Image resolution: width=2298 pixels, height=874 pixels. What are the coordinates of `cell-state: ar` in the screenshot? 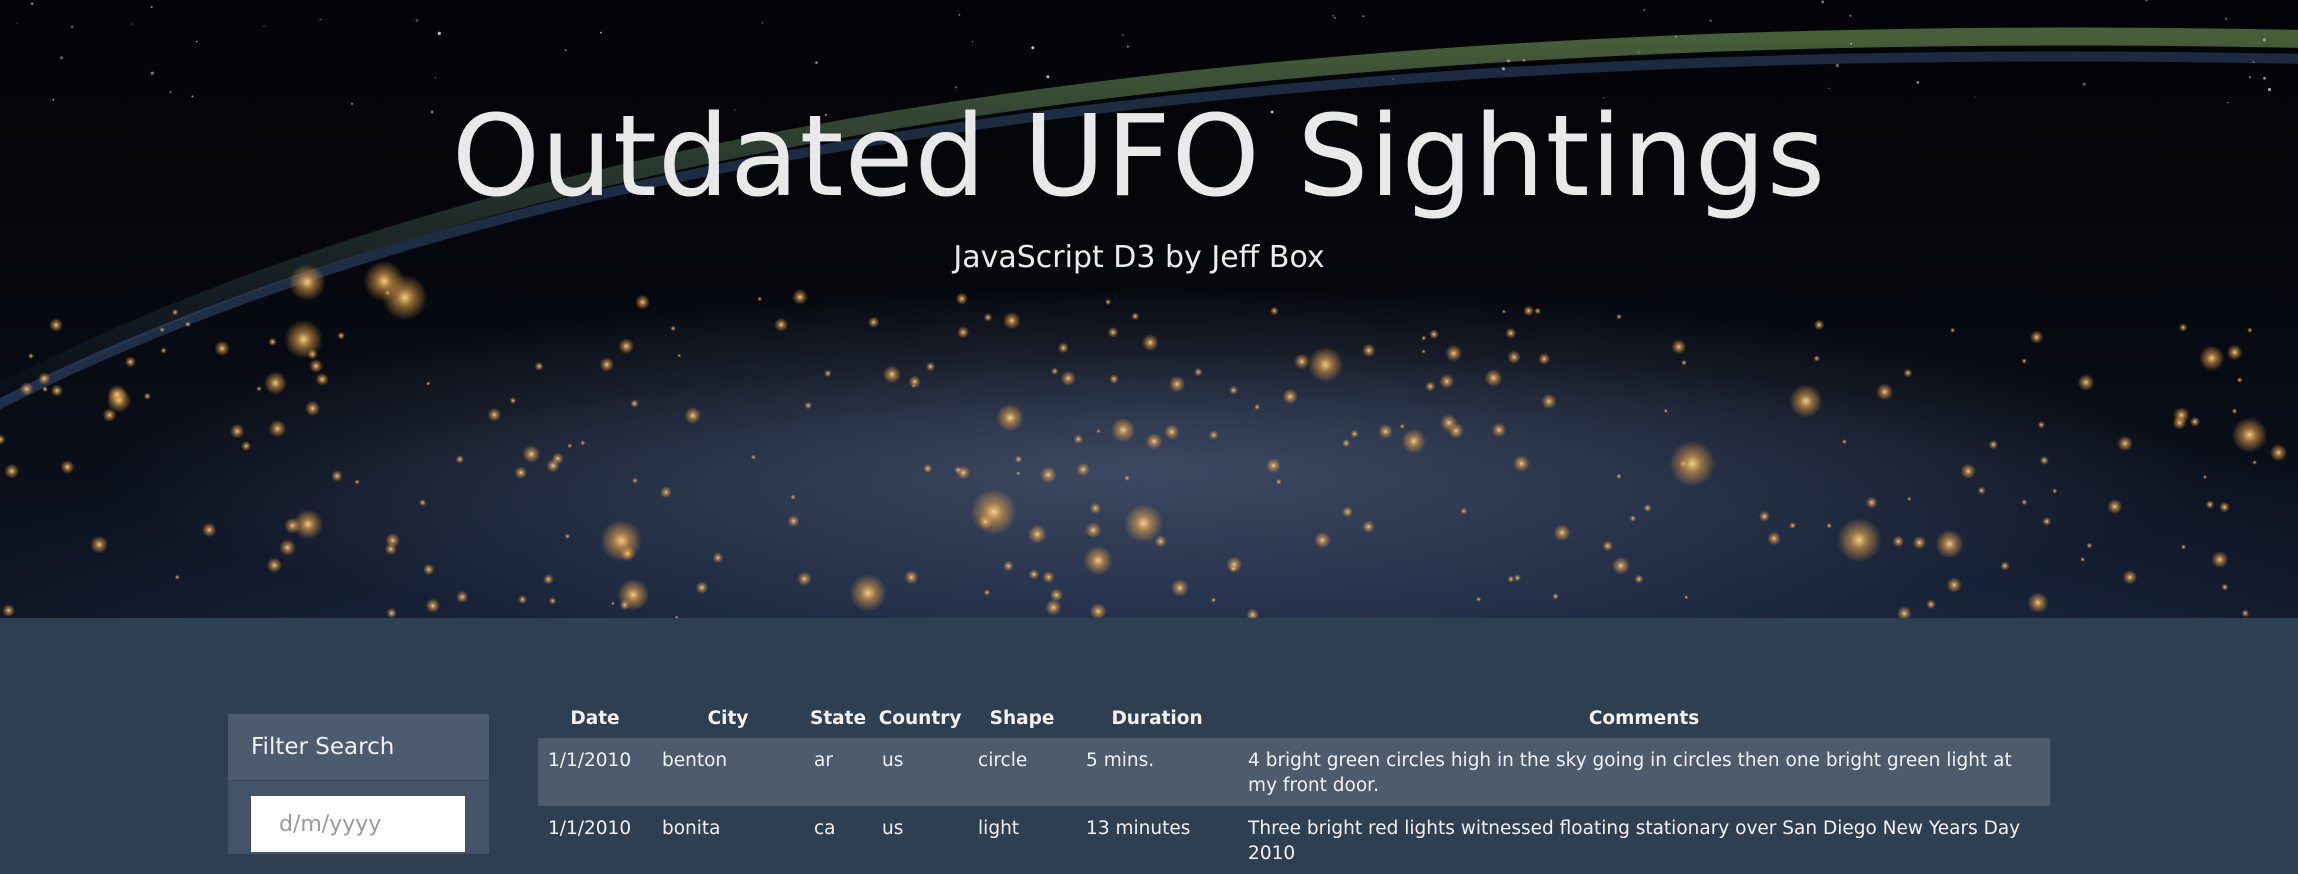 It's located at (838, 772).